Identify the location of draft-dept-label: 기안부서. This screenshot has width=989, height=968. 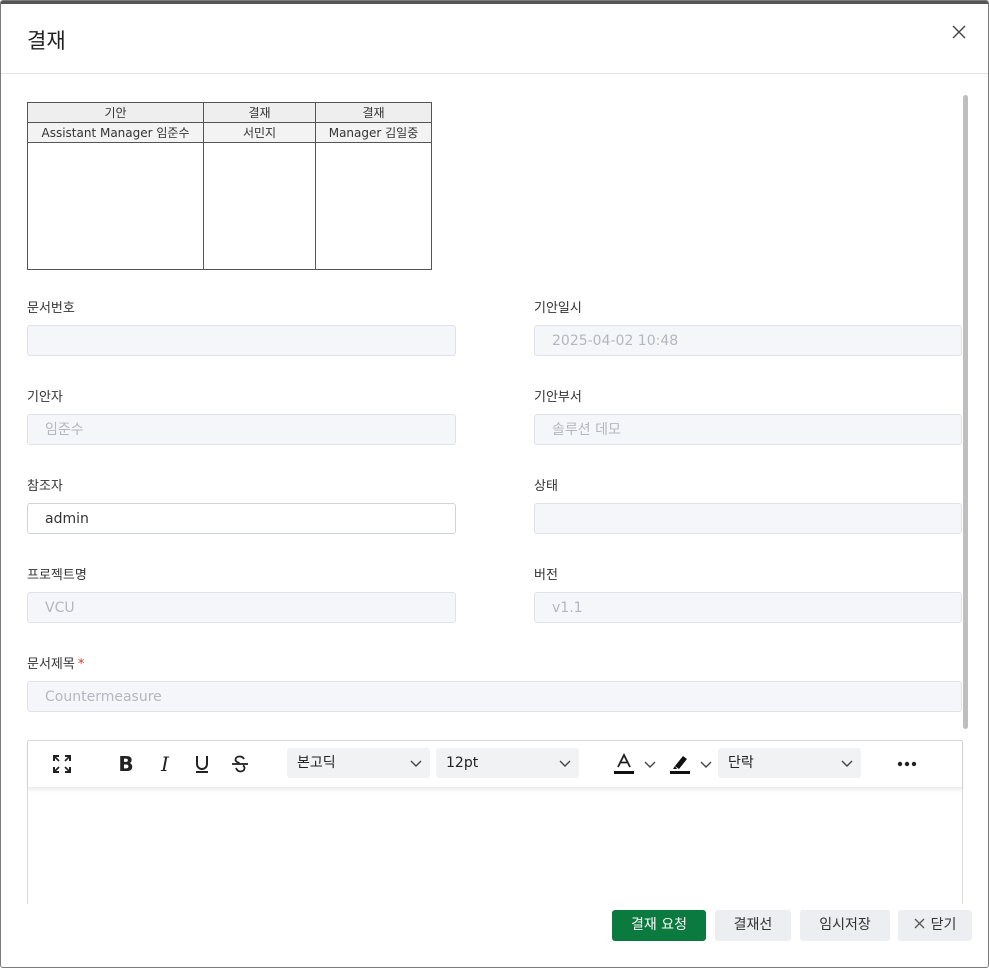
(558, 397).